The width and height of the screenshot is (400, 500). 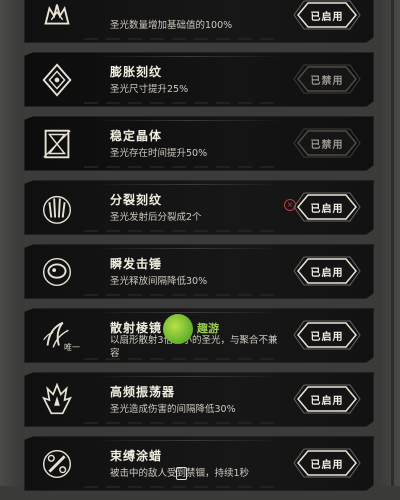 What do you see at coordinates (136, 456) in the screenshot?
I see `skill-name: 束缚涂蜡` at bounding box center [136, 456].